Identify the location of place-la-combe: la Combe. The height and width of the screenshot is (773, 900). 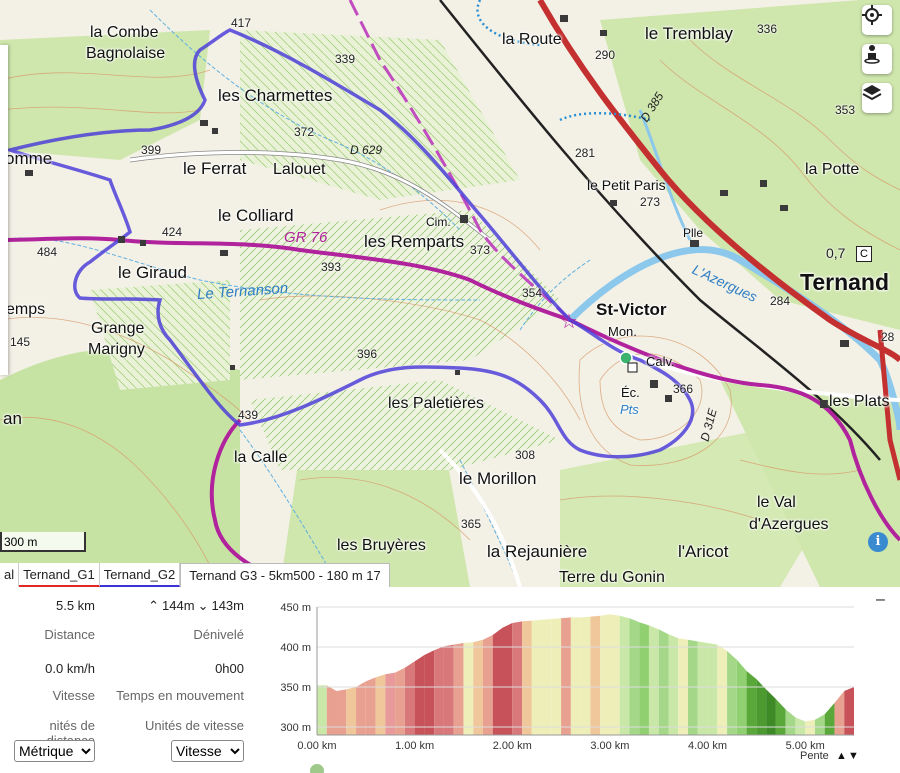
(124, 32).